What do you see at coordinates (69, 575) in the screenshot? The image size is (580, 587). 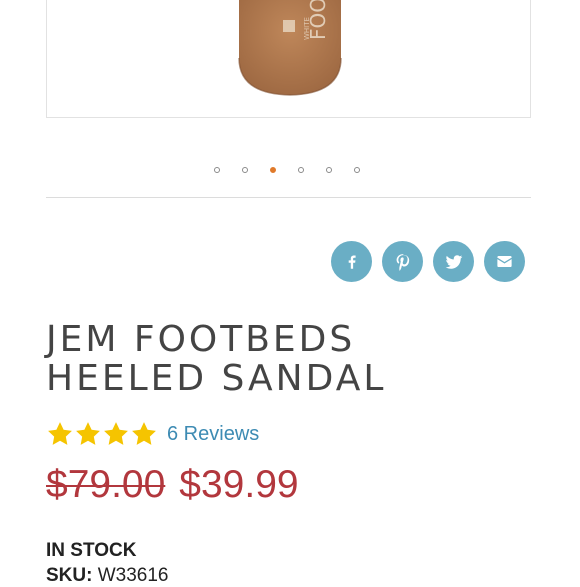 I see `sku-label: SKU:` at bounding box center [69, 575].